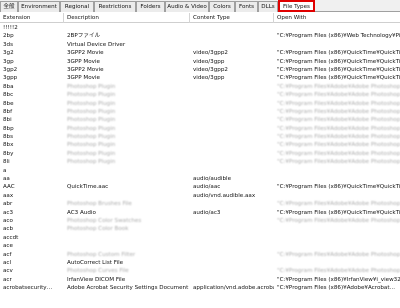 Image resolution: width=400 pixels, height=308 pixels. What do you see at coordinates (8, 137) in the screenshot?
I see `extension-cell: 8bs` at bounding box center [8, 137].